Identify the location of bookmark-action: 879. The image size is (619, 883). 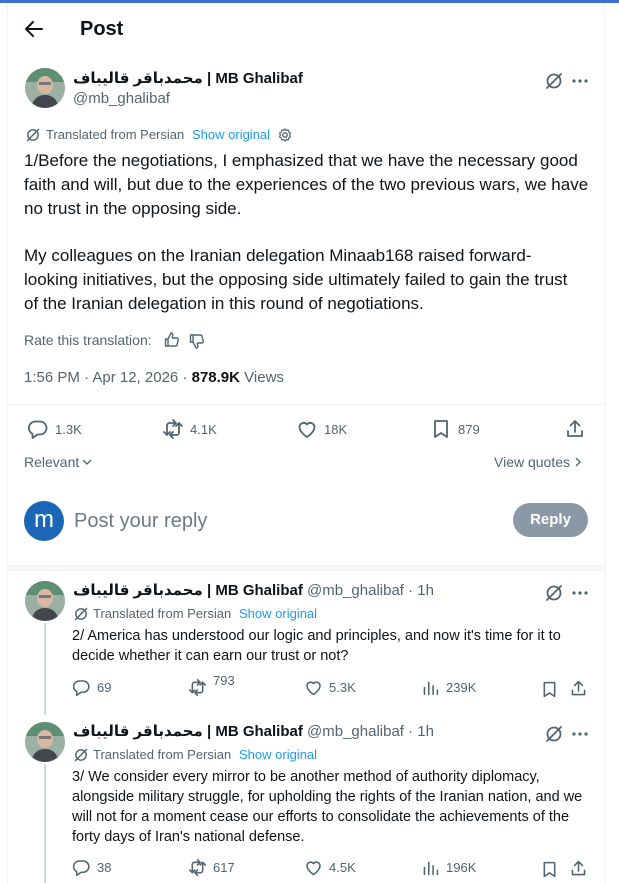
(455, 429).